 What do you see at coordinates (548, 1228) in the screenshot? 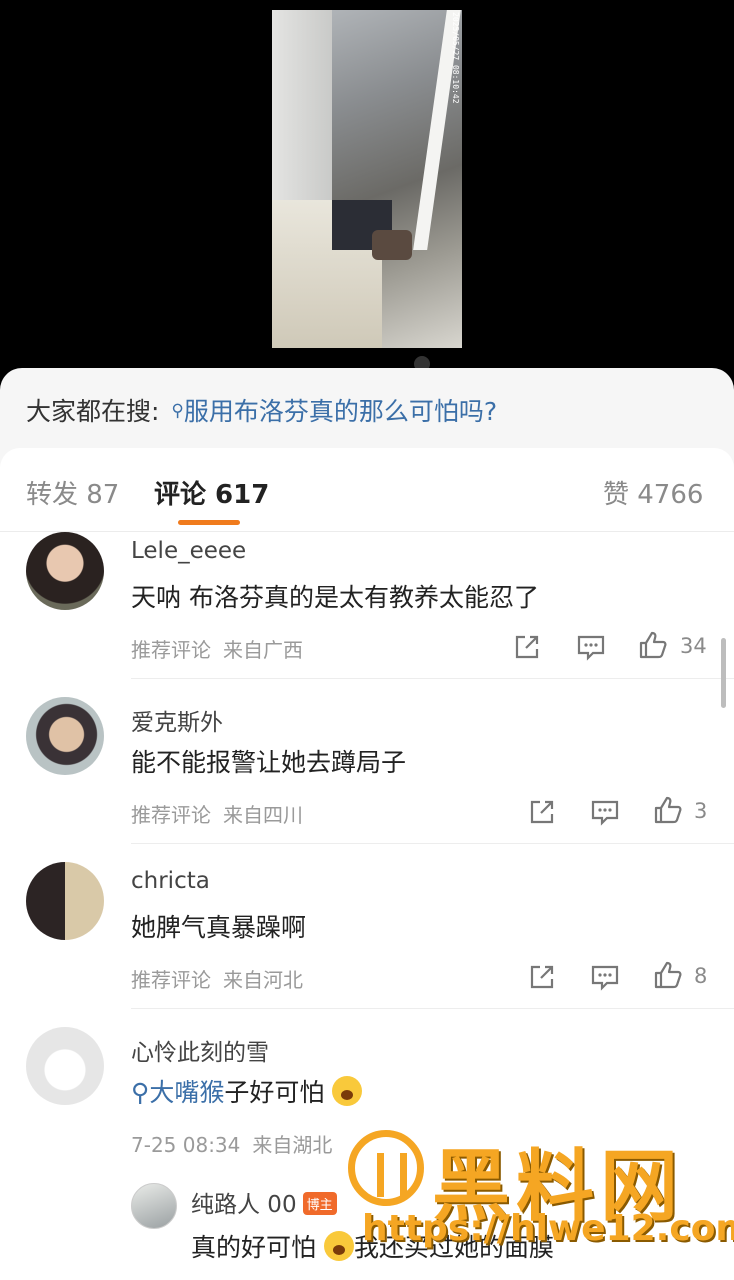
I see `watermark-url: https://hlwe12.com` at bounding box center [548, 1228].